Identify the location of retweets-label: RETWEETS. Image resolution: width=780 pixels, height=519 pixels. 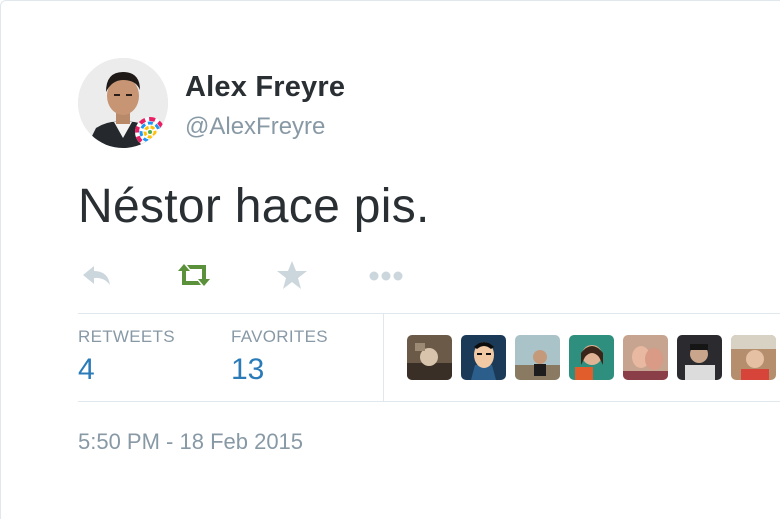
(126, 336).